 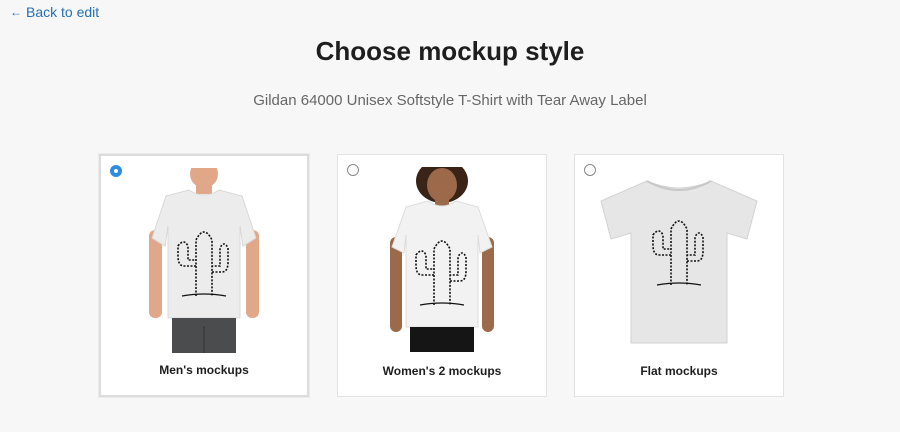 I want to click on mockup-option-mens: Men's mockups, so click(x=204, y=275).